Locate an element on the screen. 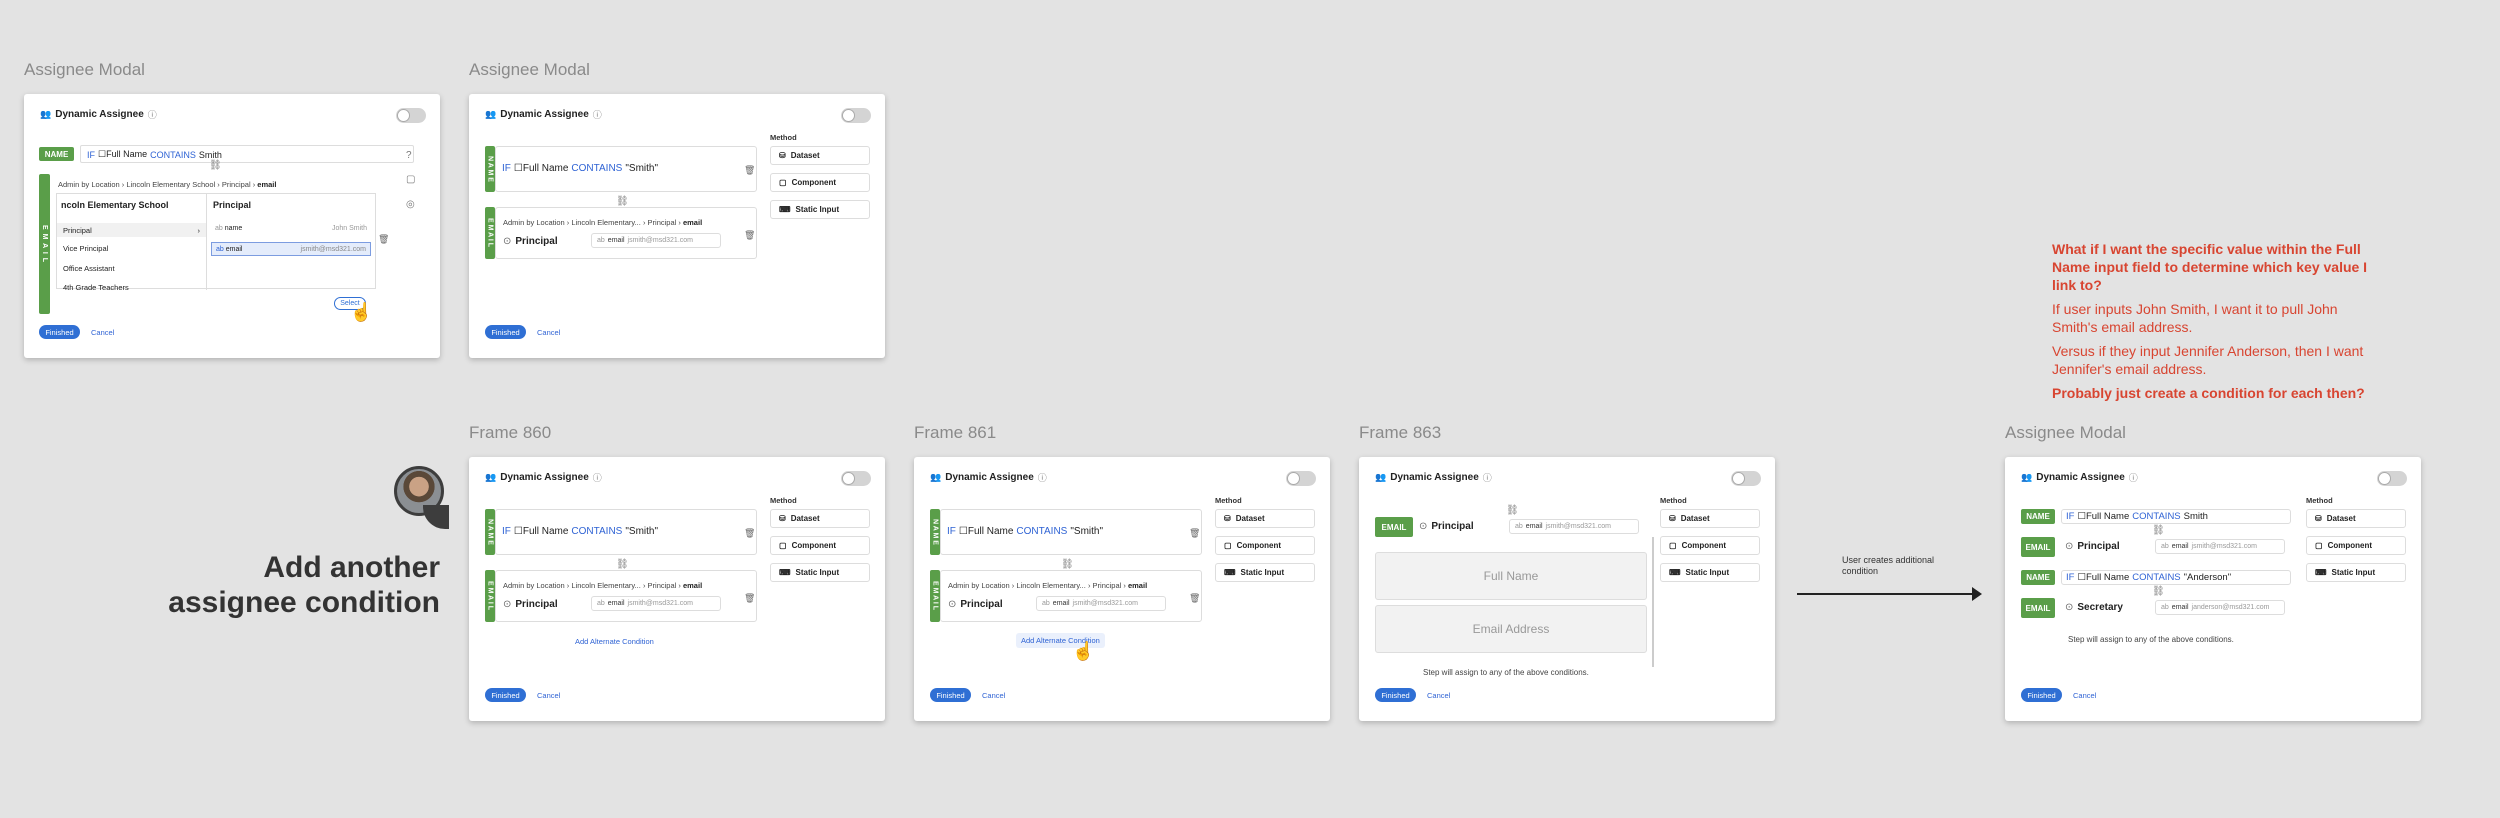 This screenshot has width=2500, height=818. arrowhead-icon is located at coordinates (1977, 594).